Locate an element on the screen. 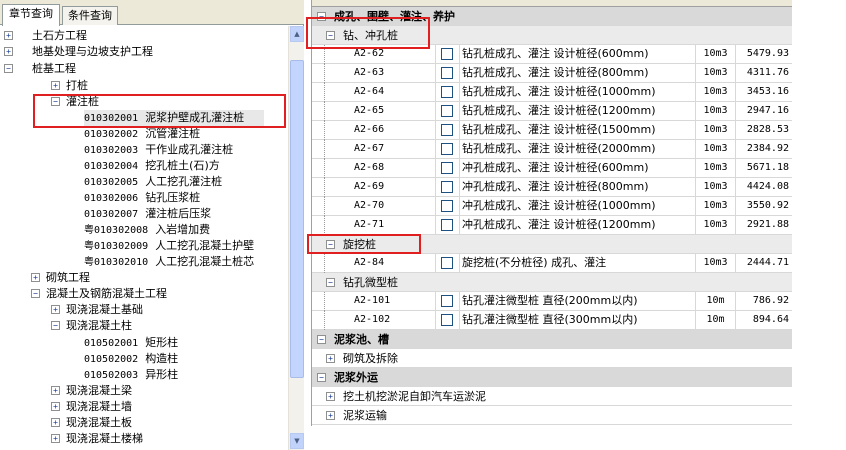 The image size is (846, 450). quota-price: 2828.53 is located at coordinates (767, 129).